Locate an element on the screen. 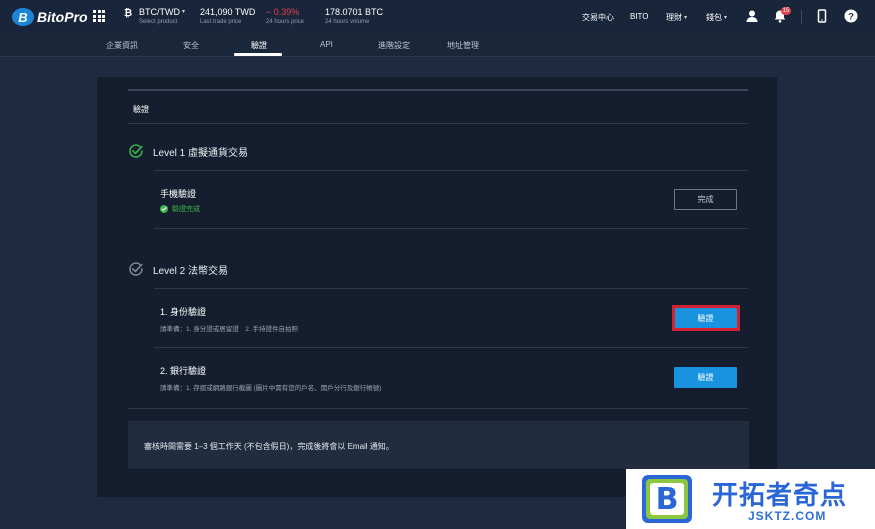 Image resolution: width=875 pixels, height=529 pixels. identity-verification-title: 1. 身份驗證 is located at coordinates (183, 312).